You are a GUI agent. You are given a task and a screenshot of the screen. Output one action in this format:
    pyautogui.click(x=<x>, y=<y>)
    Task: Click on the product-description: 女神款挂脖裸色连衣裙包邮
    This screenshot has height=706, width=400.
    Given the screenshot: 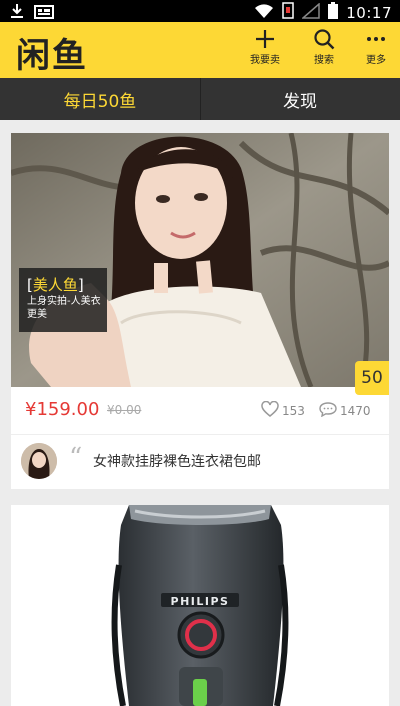 What is the action you would take?
    pyautogui.click(x=177, y=462)
    